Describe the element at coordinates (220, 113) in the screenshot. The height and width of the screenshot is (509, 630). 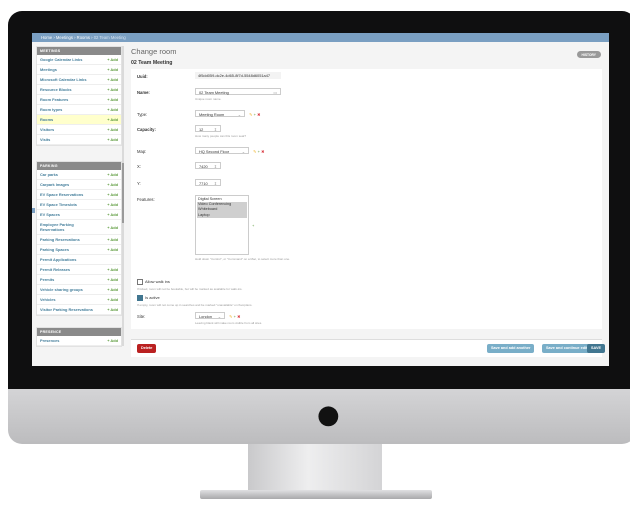
I see `type-select: Meeting Room ⌄` at that location.